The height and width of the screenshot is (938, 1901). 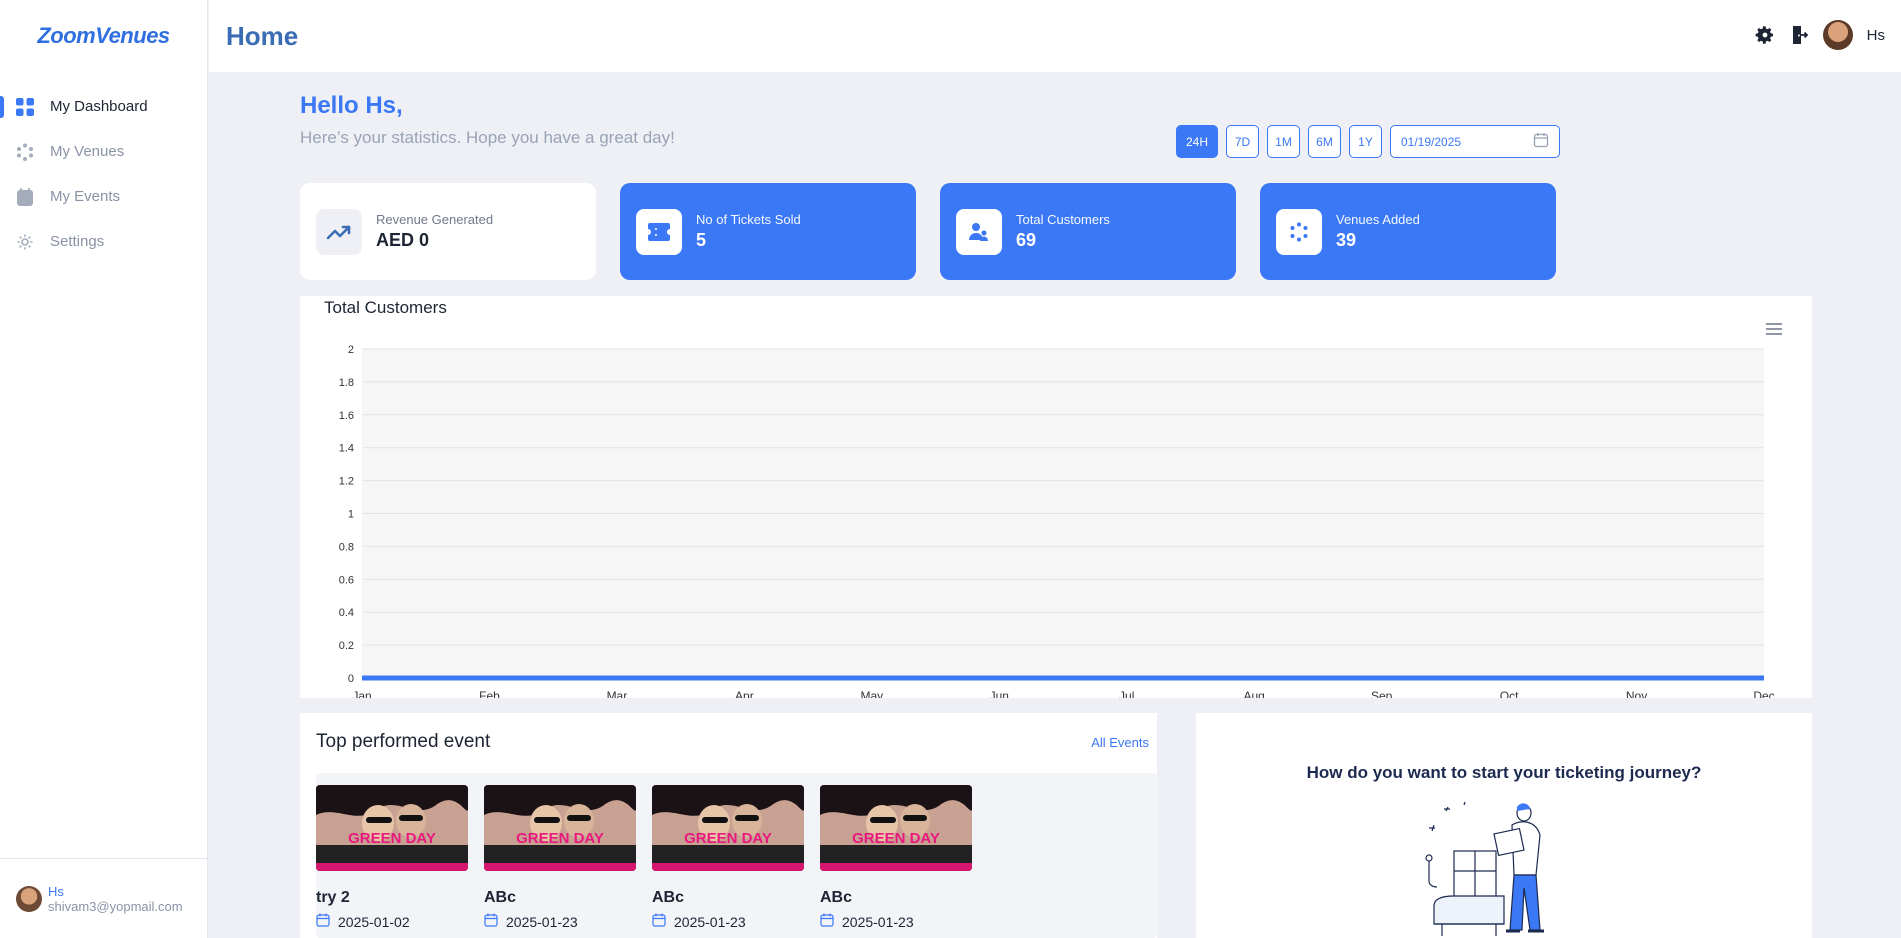 What do you see at coordinates (1484, 868) in the screenshot?
I see `journey-illustration` at bounding box center [1484, 868].